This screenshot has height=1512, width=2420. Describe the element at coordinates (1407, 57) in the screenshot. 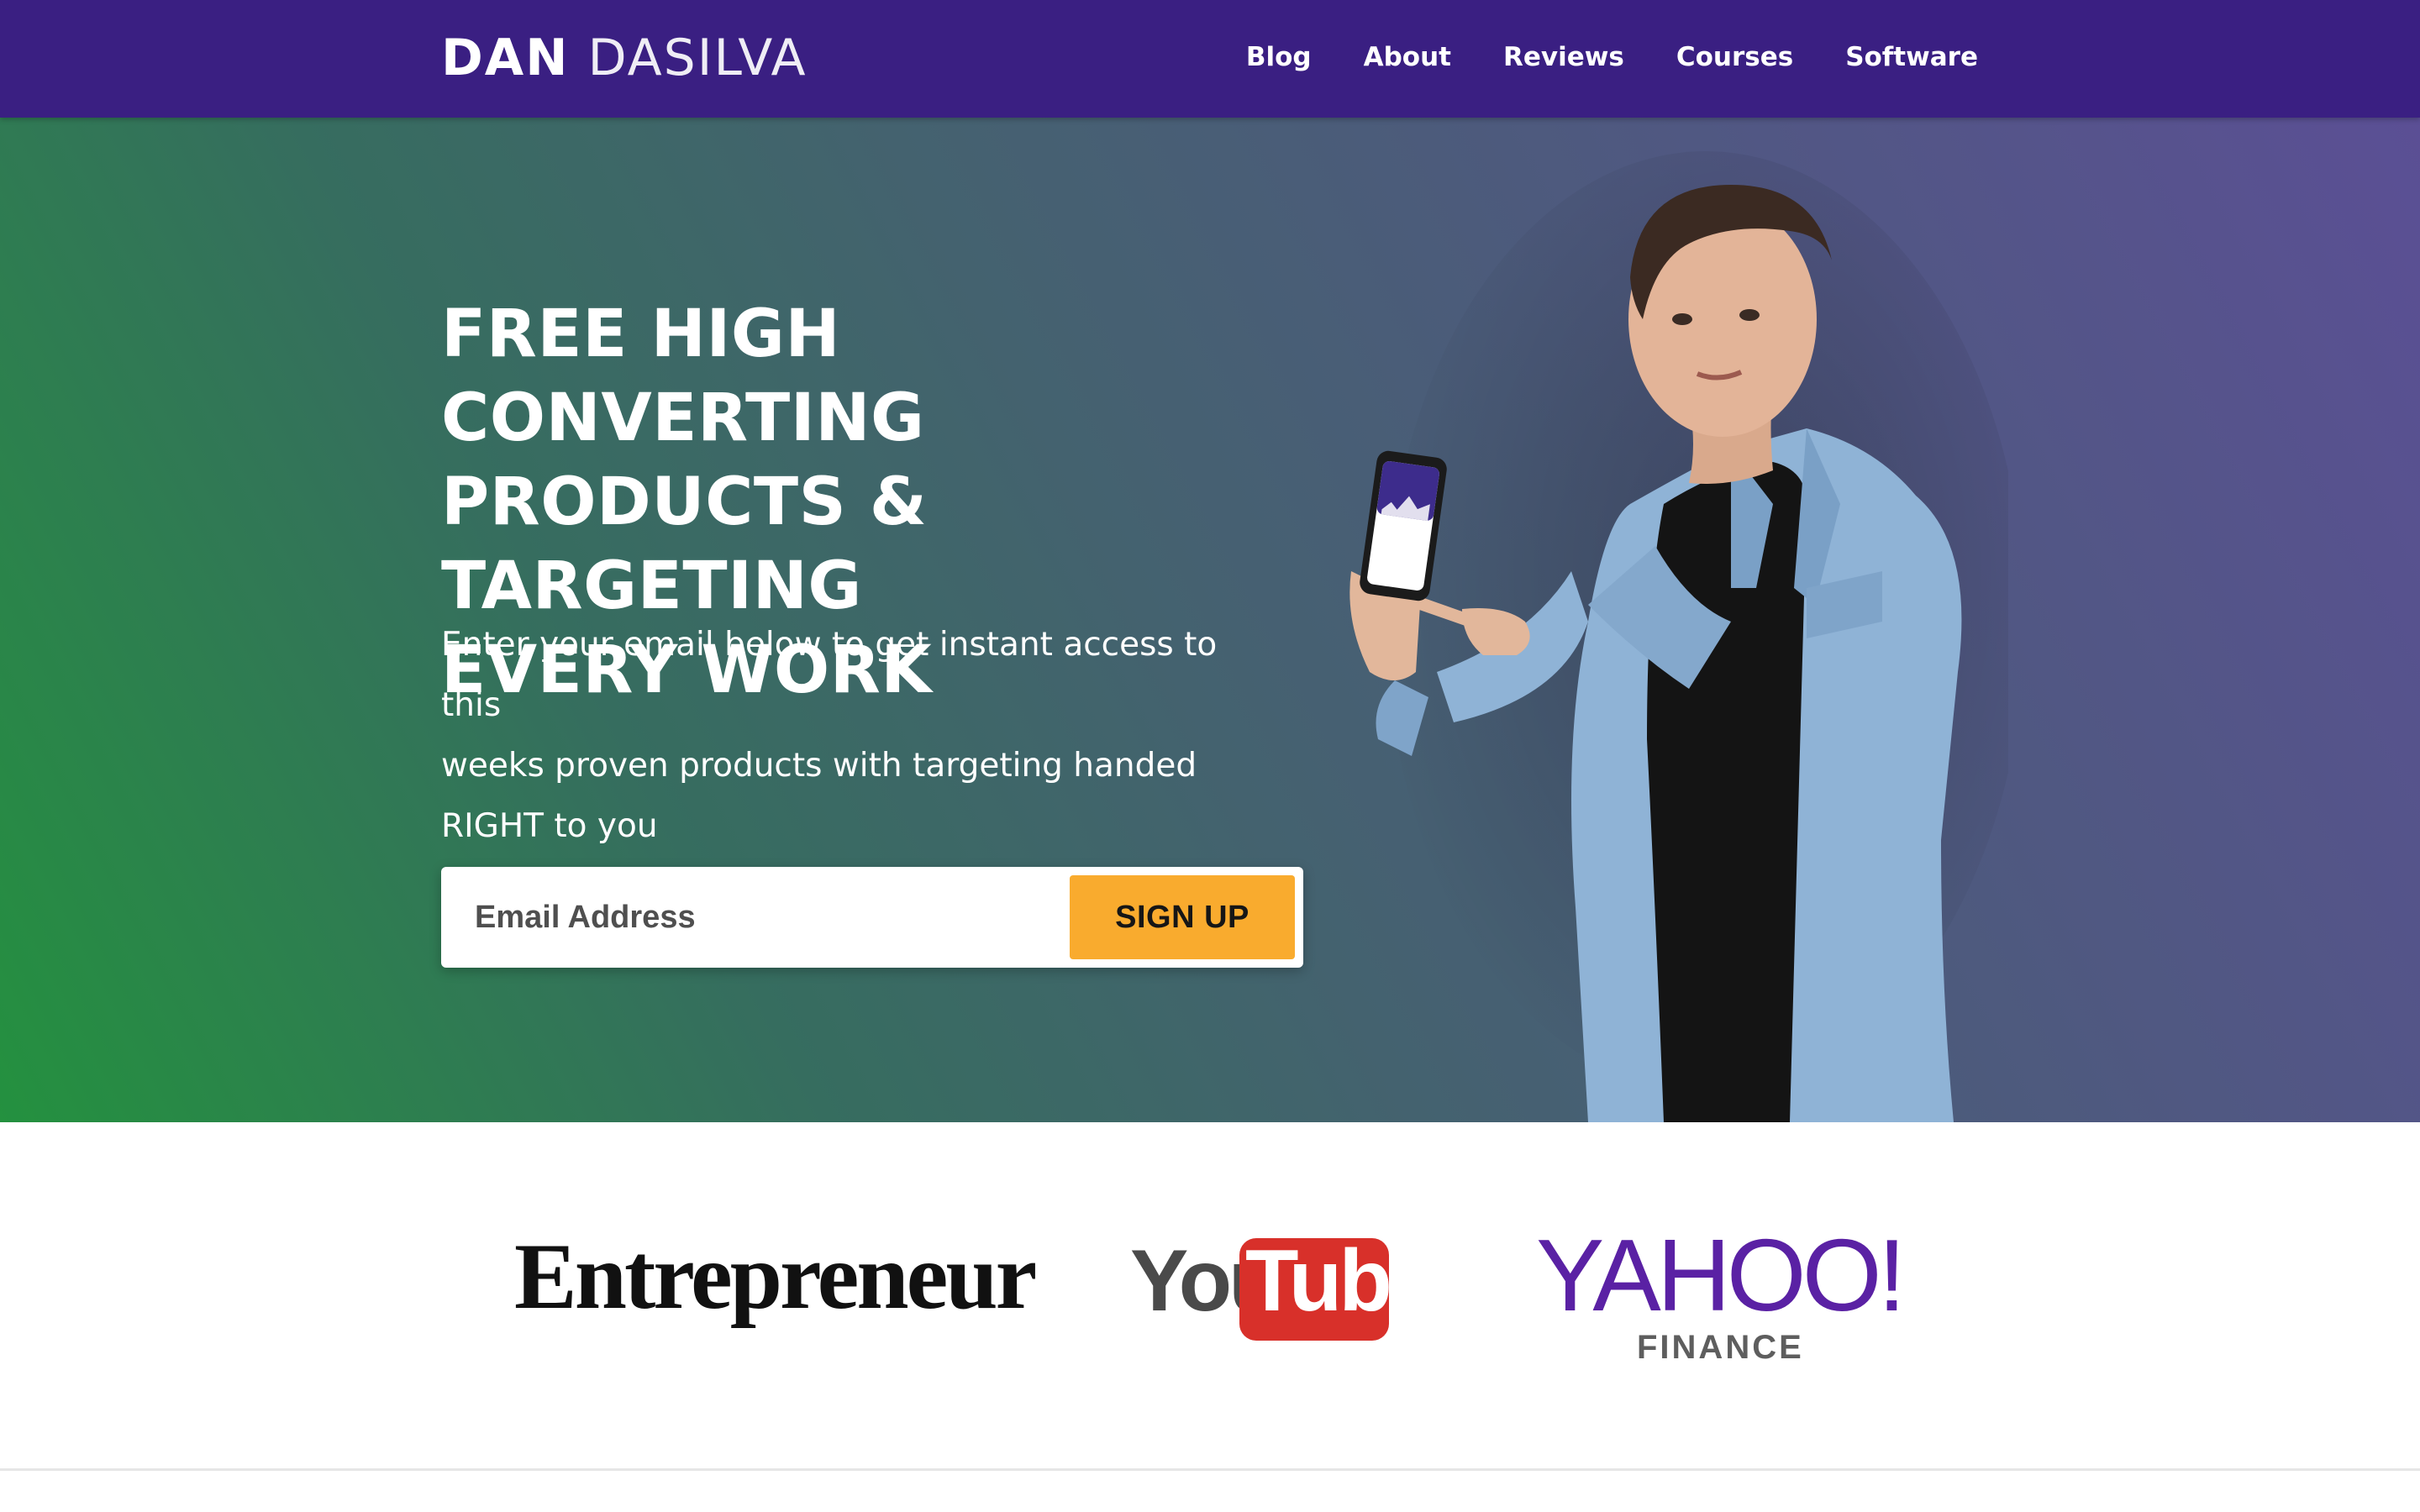

I see `nav-link-about: About` at that location.